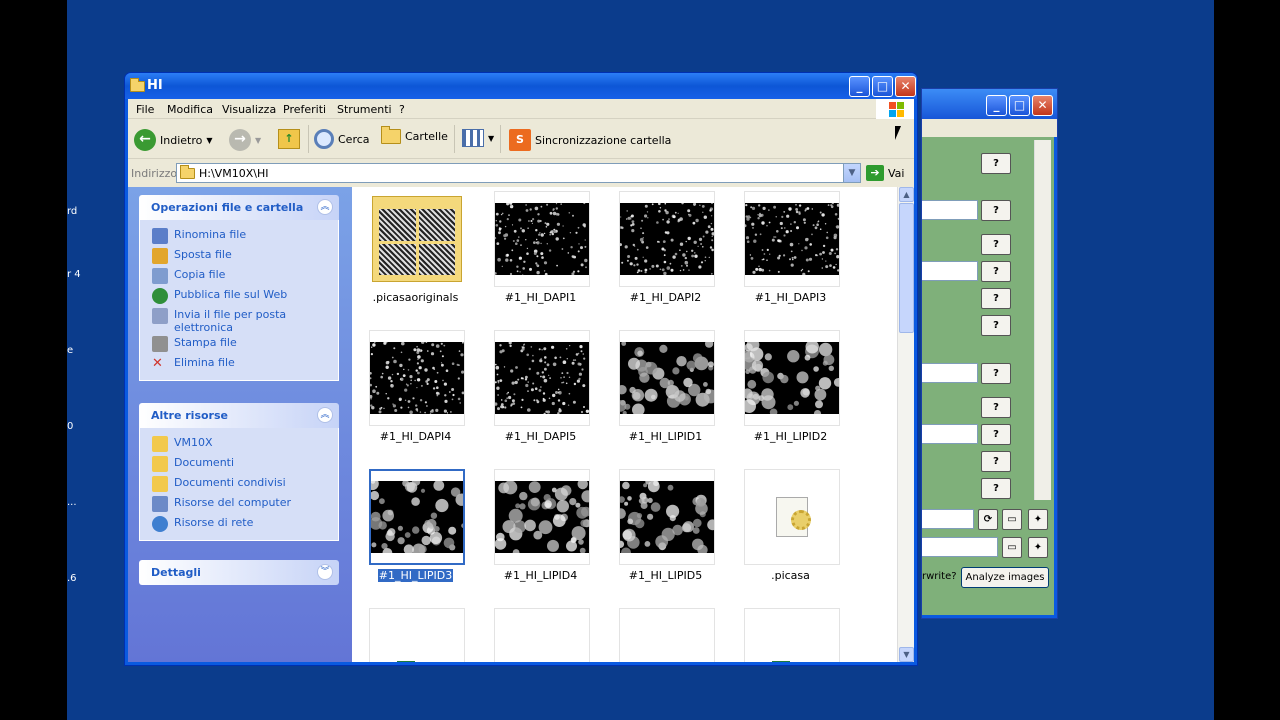  Describe the element at coordinates (665, 575) in the screenshot. I see `file-name: #1_HI_LIPID5` at that location.